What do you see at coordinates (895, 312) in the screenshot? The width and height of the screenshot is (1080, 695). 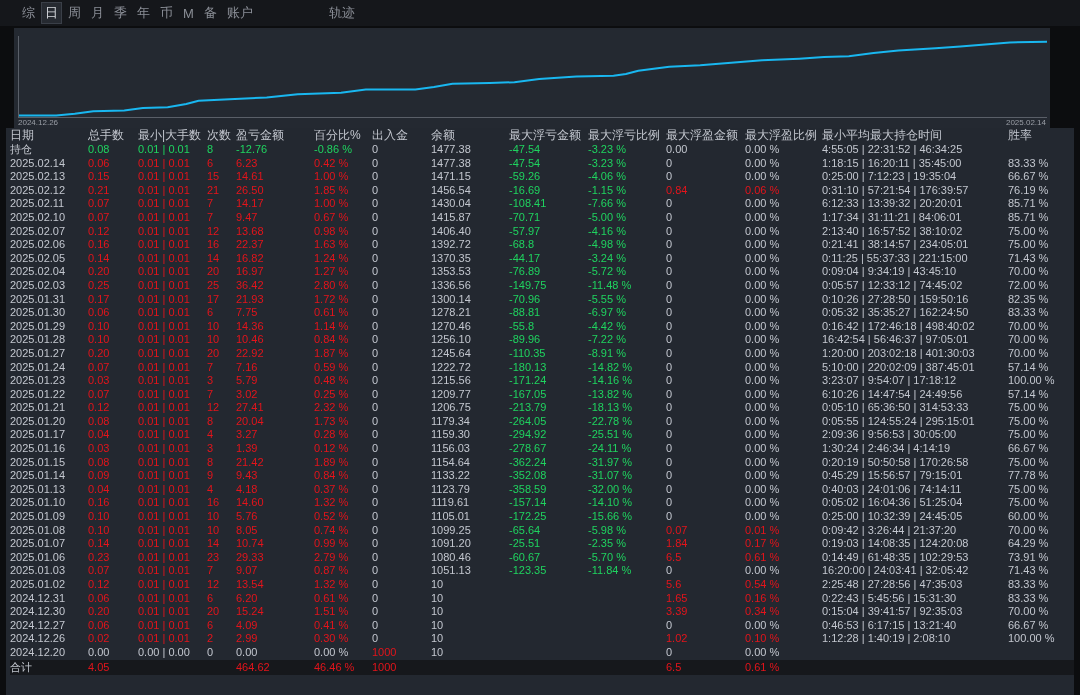 I see `hold-time-cell: 0:05:32 | 35:35:27 | 162:24:50` at bounding box center [895, 312].